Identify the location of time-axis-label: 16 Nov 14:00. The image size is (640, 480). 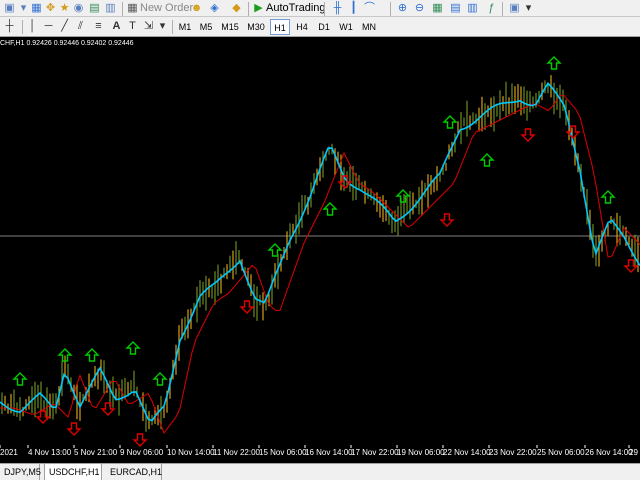
(329, 452).